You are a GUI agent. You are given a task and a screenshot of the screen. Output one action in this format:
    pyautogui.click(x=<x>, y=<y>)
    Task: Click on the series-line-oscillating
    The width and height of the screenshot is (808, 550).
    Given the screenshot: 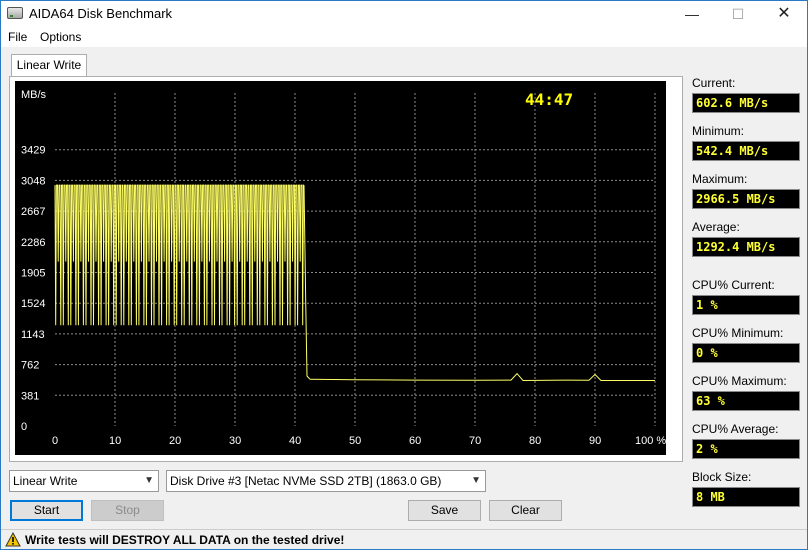 What is the action you would take?
    pyautogui.click(x=179, y=255)
    